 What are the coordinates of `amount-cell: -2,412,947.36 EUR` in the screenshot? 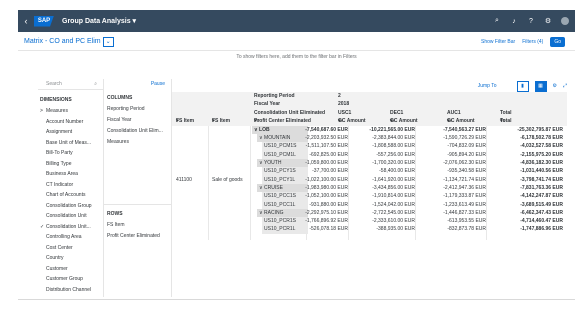 It's located at (464, 187).